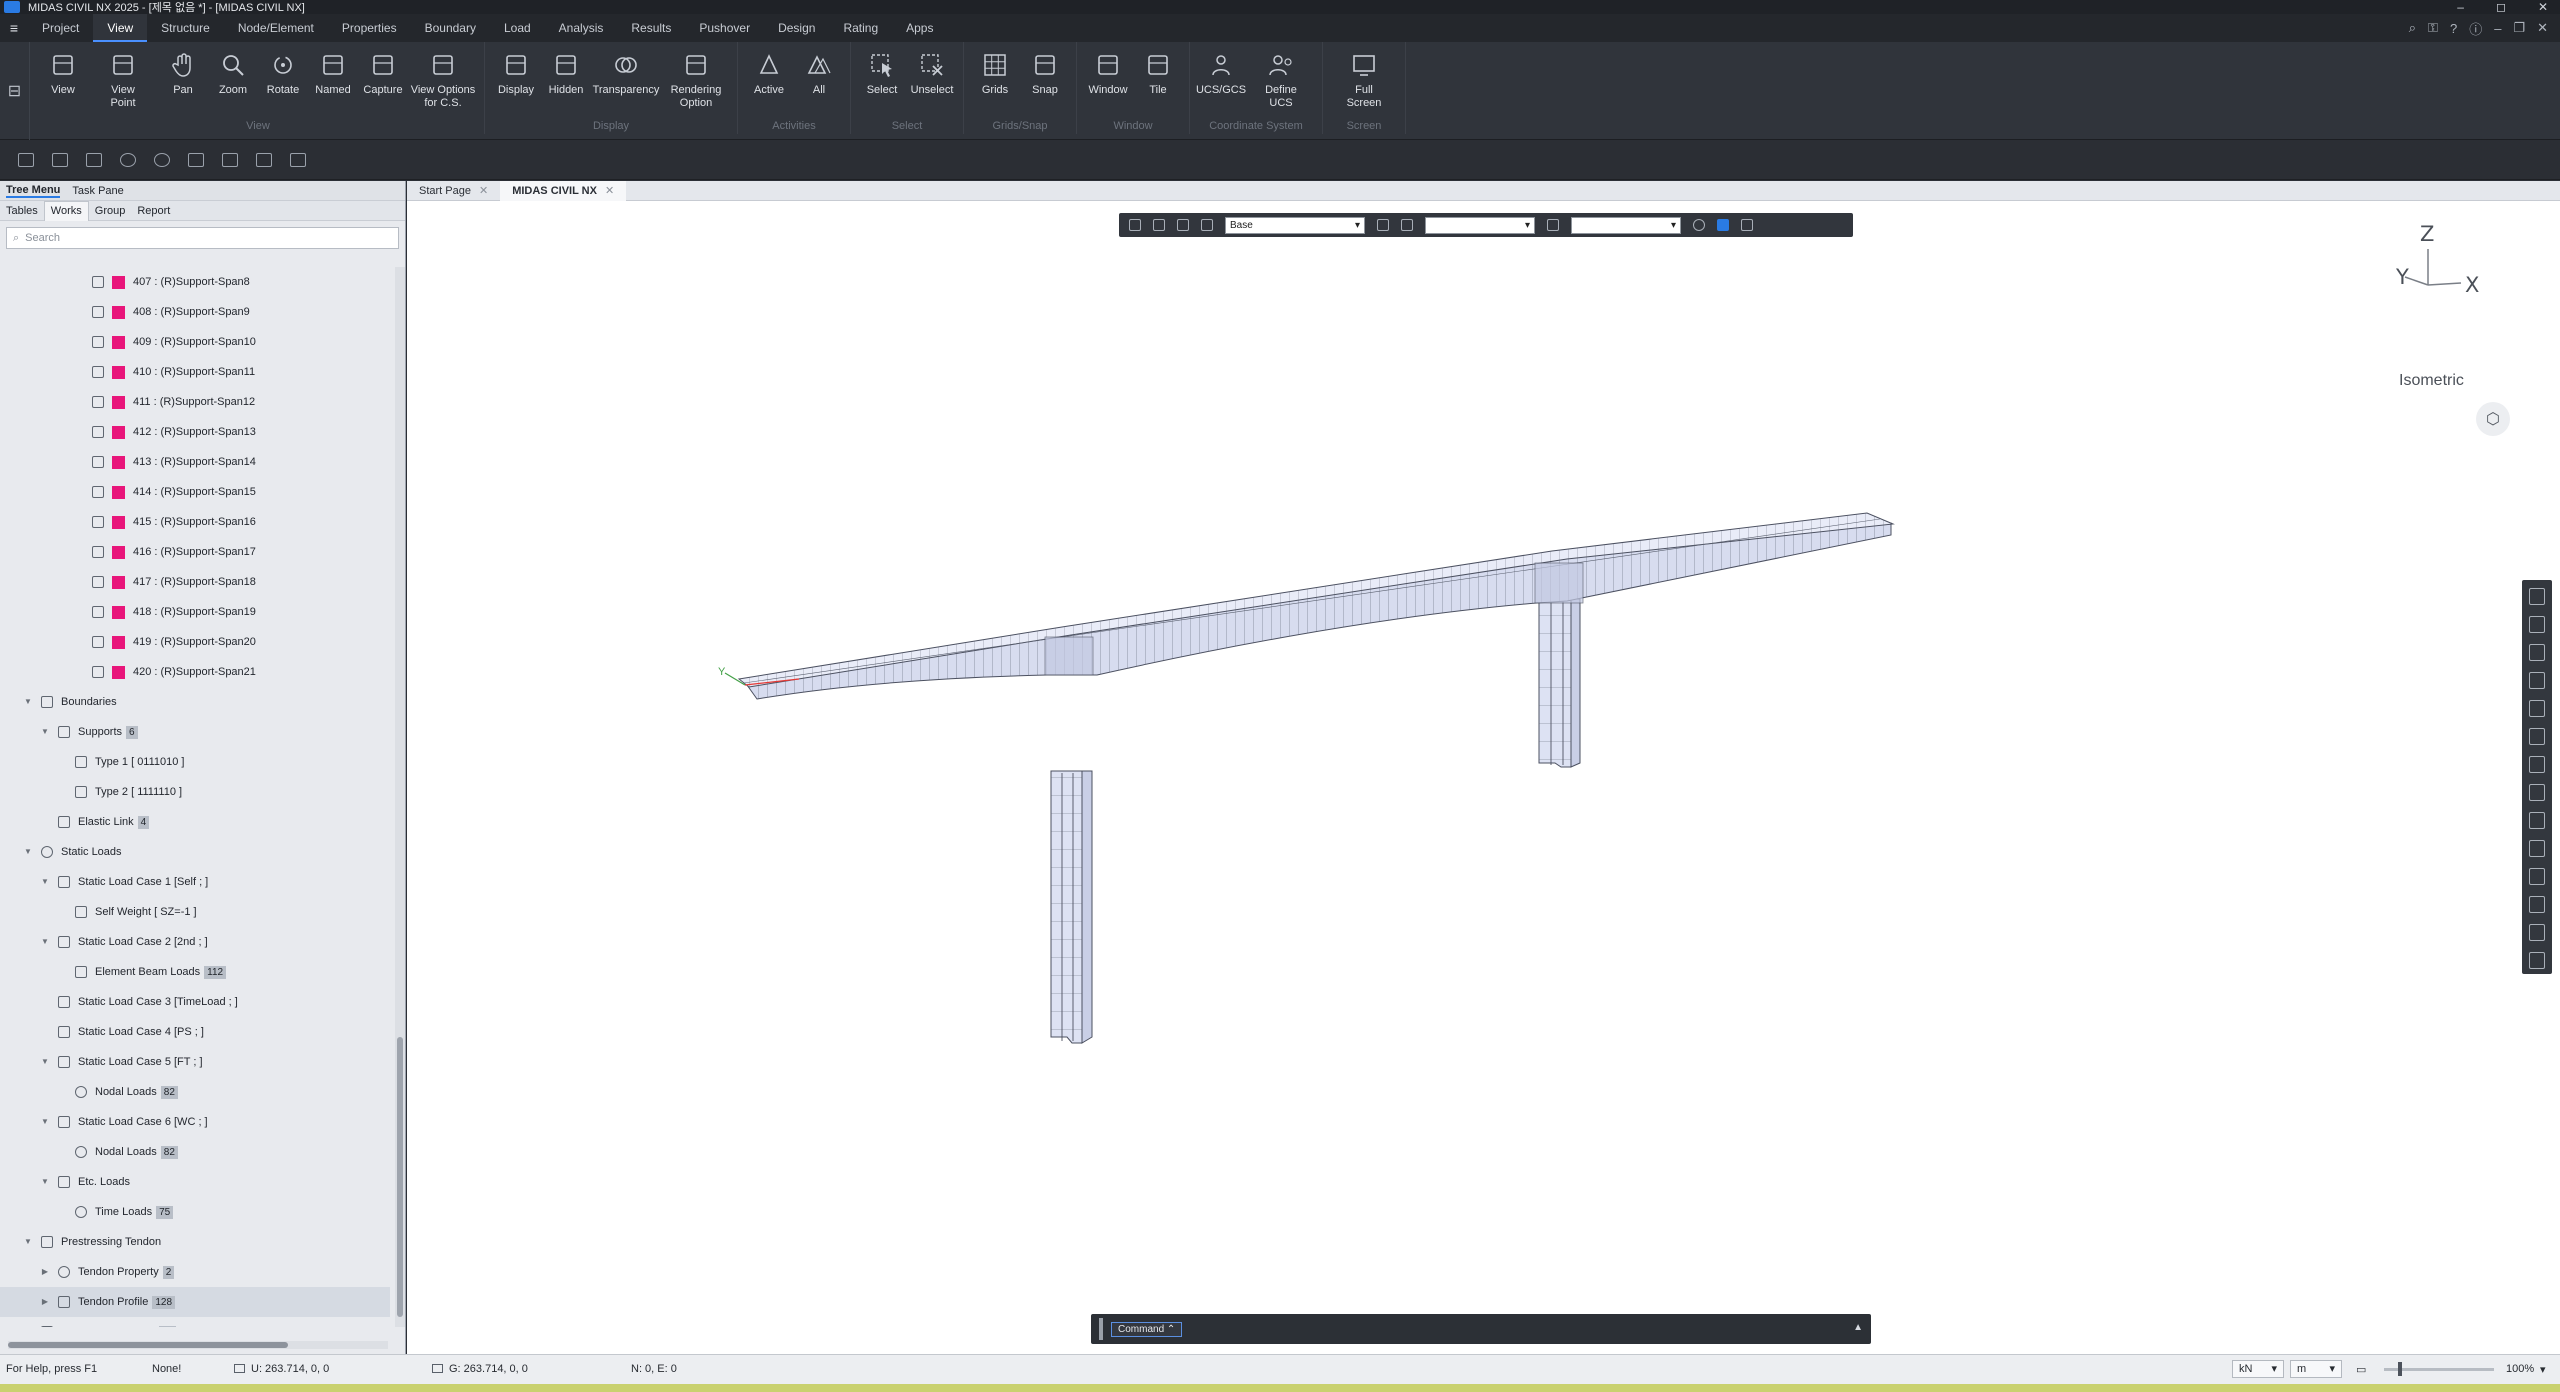 The width and height of the screenshot is (2560, 1392). Describe the element at coordinates (94, 159) in the screenshot. I see `save-file-icon` at that location.